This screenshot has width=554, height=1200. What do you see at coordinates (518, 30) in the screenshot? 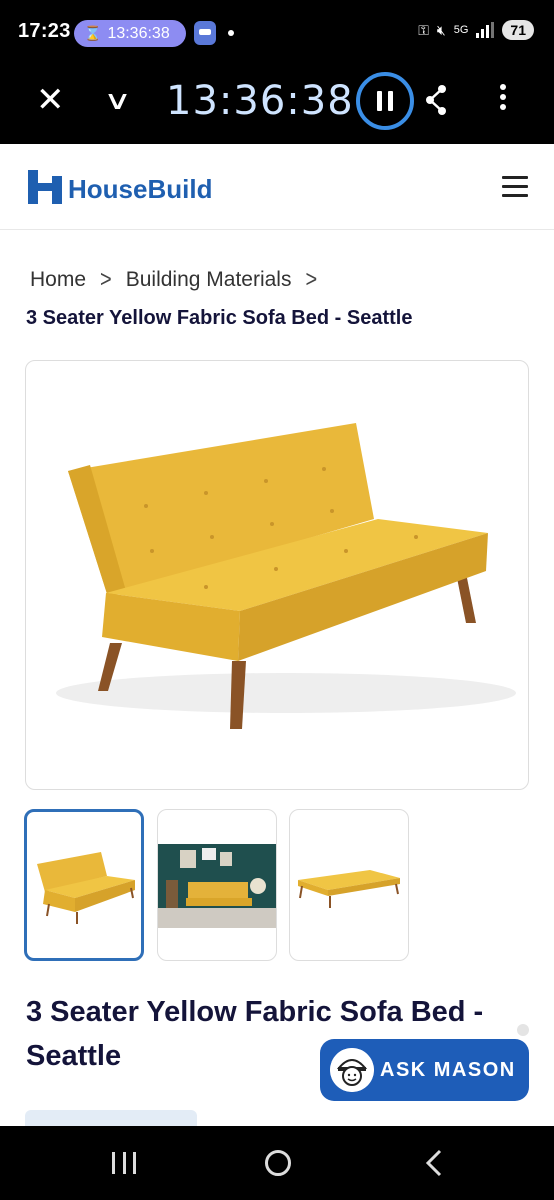
I see `battery-icon: 71` at bounding box center [518, 30].